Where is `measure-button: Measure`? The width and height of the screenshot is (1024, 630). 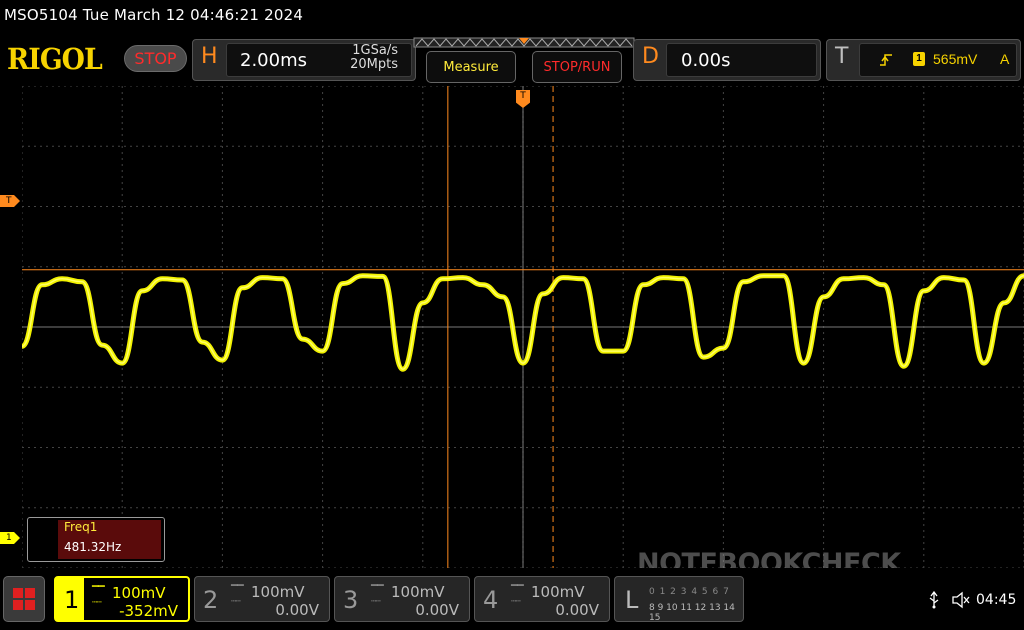 measure-button: Measure is located at coordinates (471, 67).